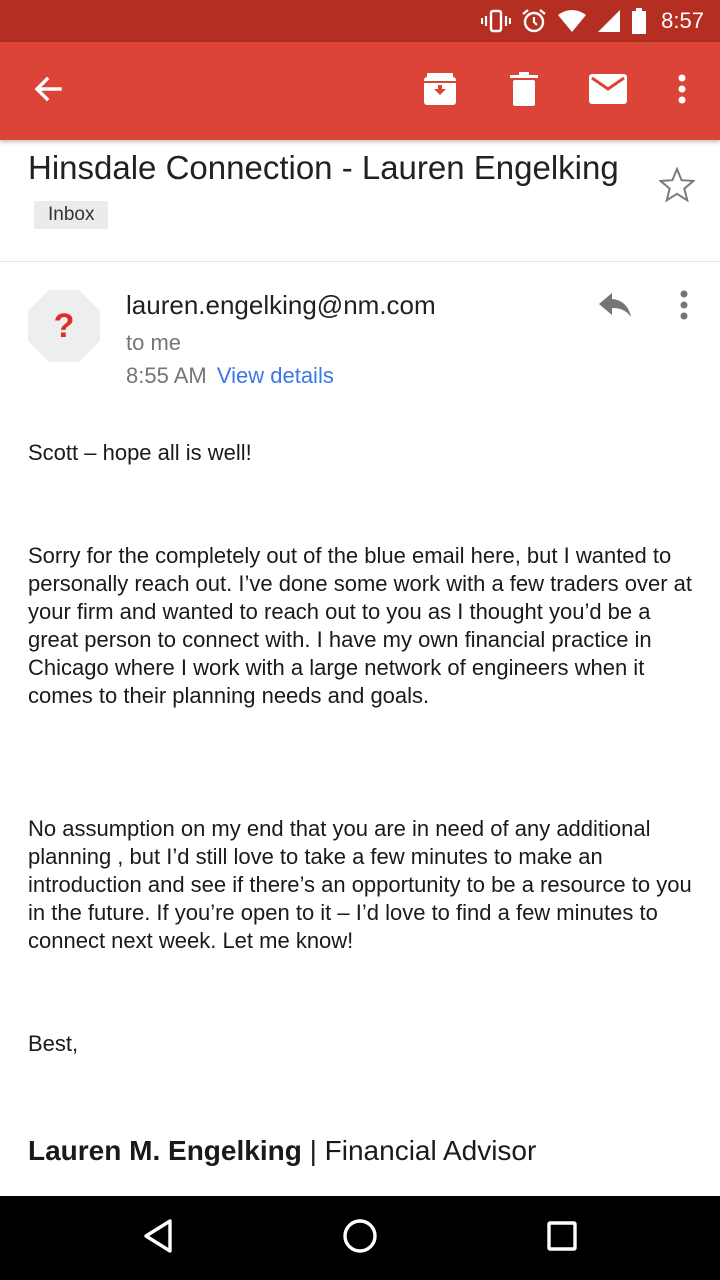  What do you see at coordinates (534, 21) in the screenshot?
I see `alarm-icon` at bounding box center [534, 21].